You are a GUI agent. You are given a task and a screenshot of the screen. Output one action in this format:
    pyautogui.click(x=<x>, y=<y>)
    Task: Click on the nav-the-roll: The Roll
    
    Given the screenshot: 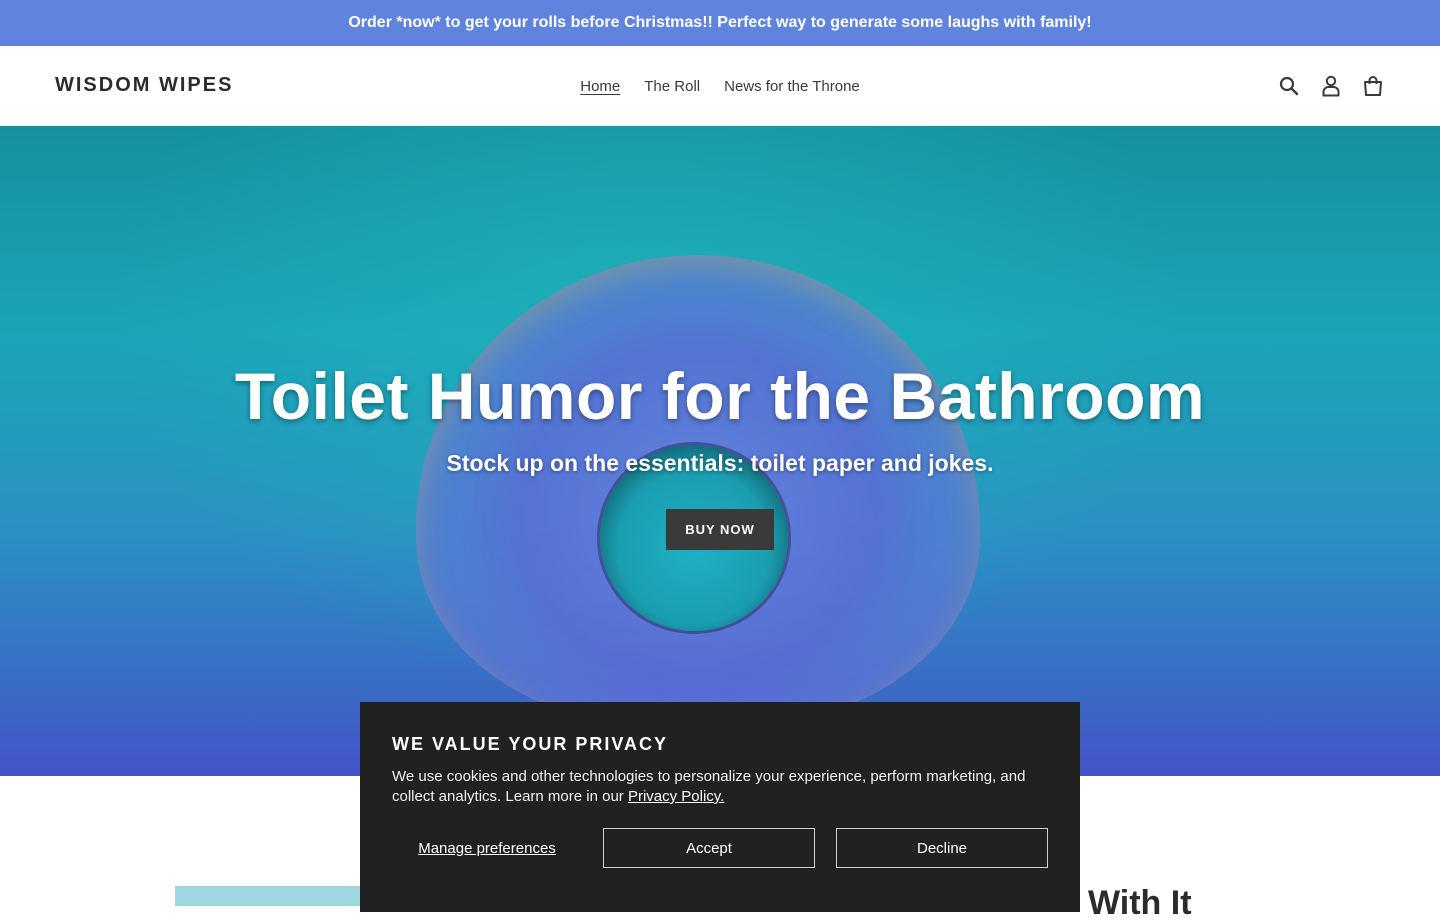 What is the action you would take?
    pyautogui.click(x=672, y=86)
    